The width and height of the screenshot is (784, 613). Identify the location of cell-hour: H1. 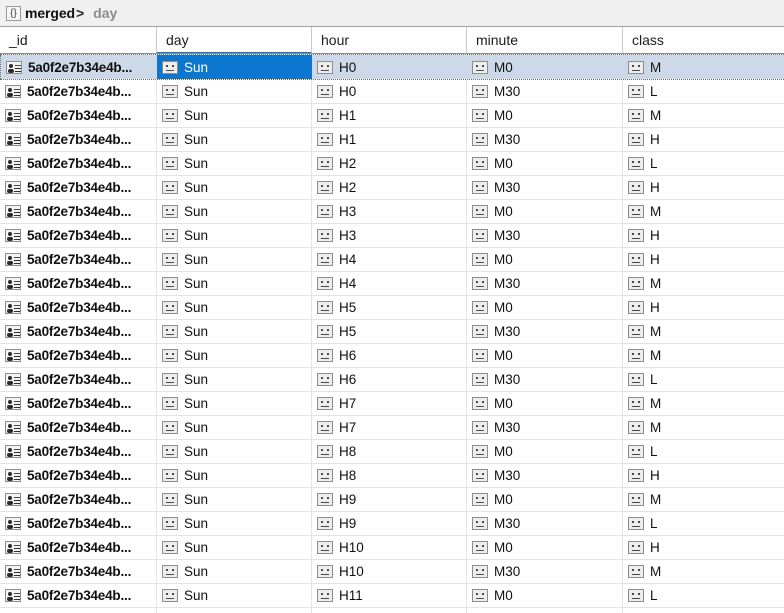
(389, 139).